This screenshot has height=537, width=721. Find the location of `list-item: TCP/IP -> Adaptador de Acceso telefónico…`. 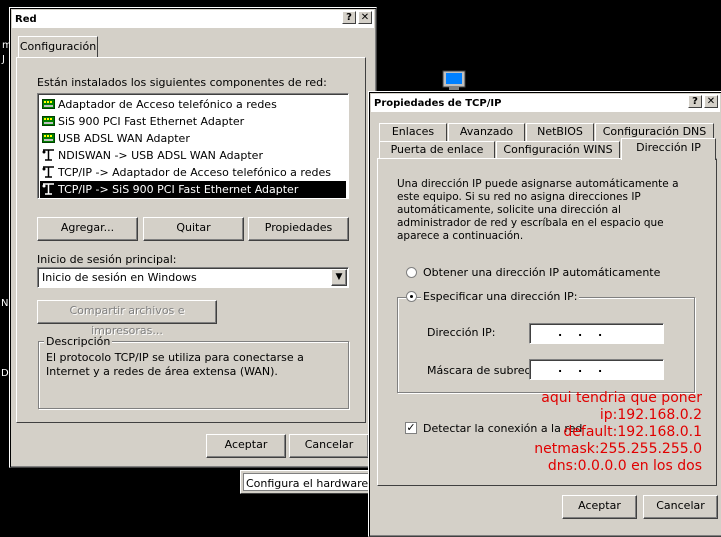

list-item: TCP/IP -> Adaptador de Acceso telefónico… is located at coordinates (193, 172).